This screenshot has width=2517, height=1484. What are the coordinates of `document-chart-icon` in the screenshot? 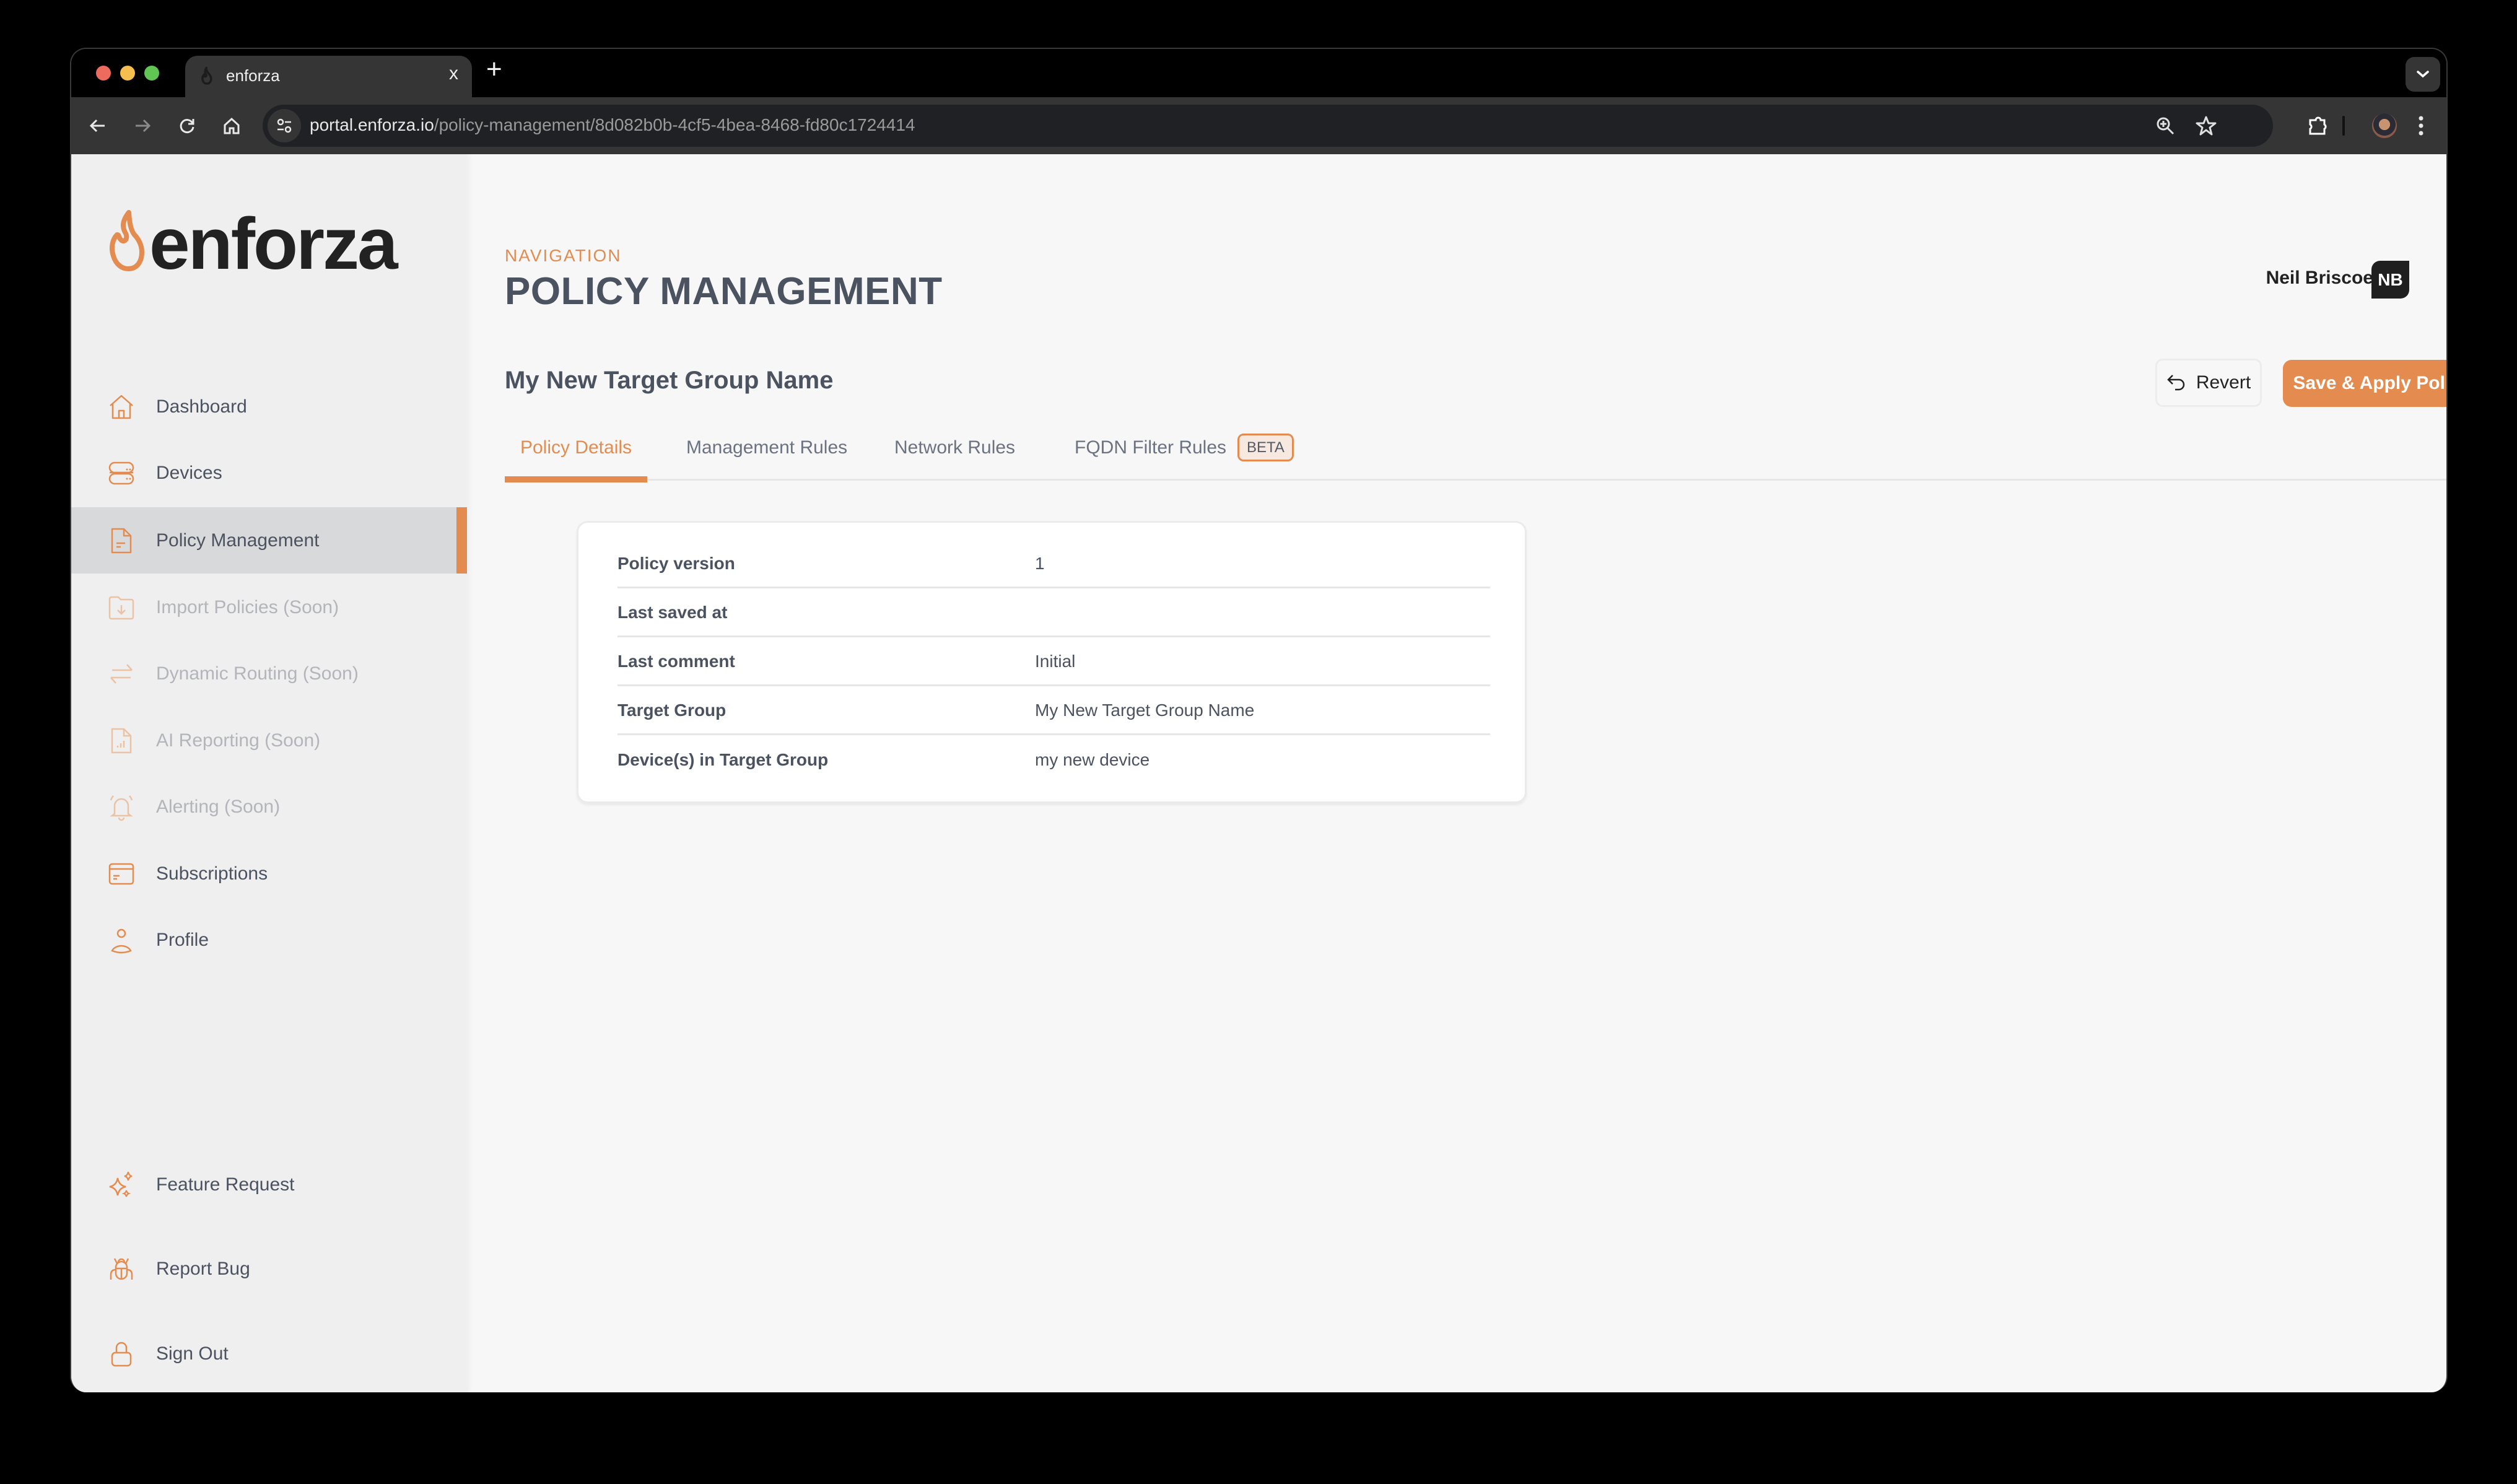 It's located at (121, 740).